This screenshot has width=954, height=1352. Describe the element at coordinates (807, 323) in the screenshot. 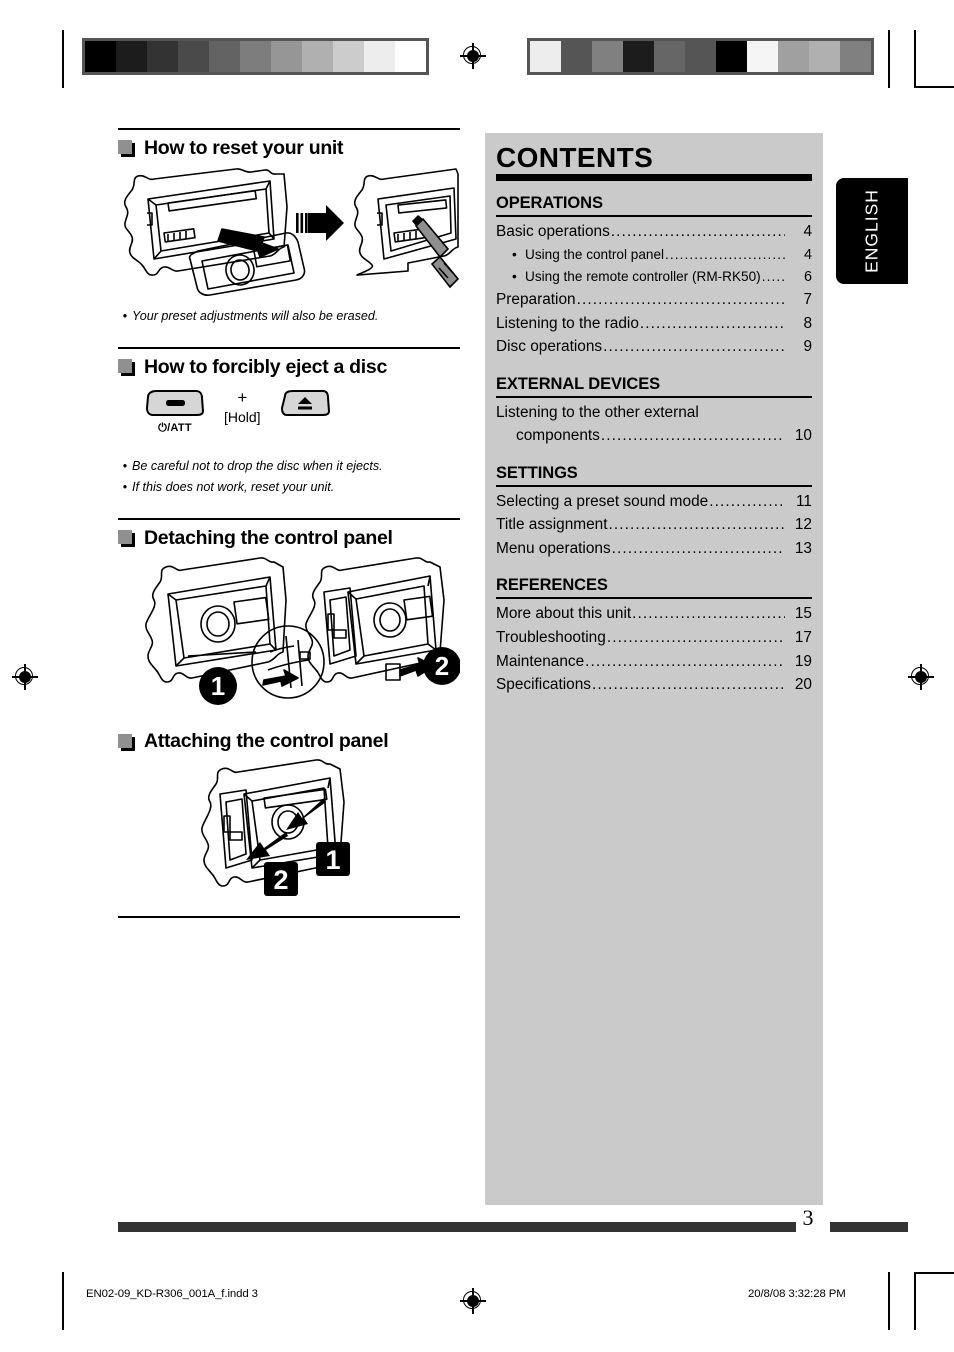

I see `toc-entry-page: 8` at that location.